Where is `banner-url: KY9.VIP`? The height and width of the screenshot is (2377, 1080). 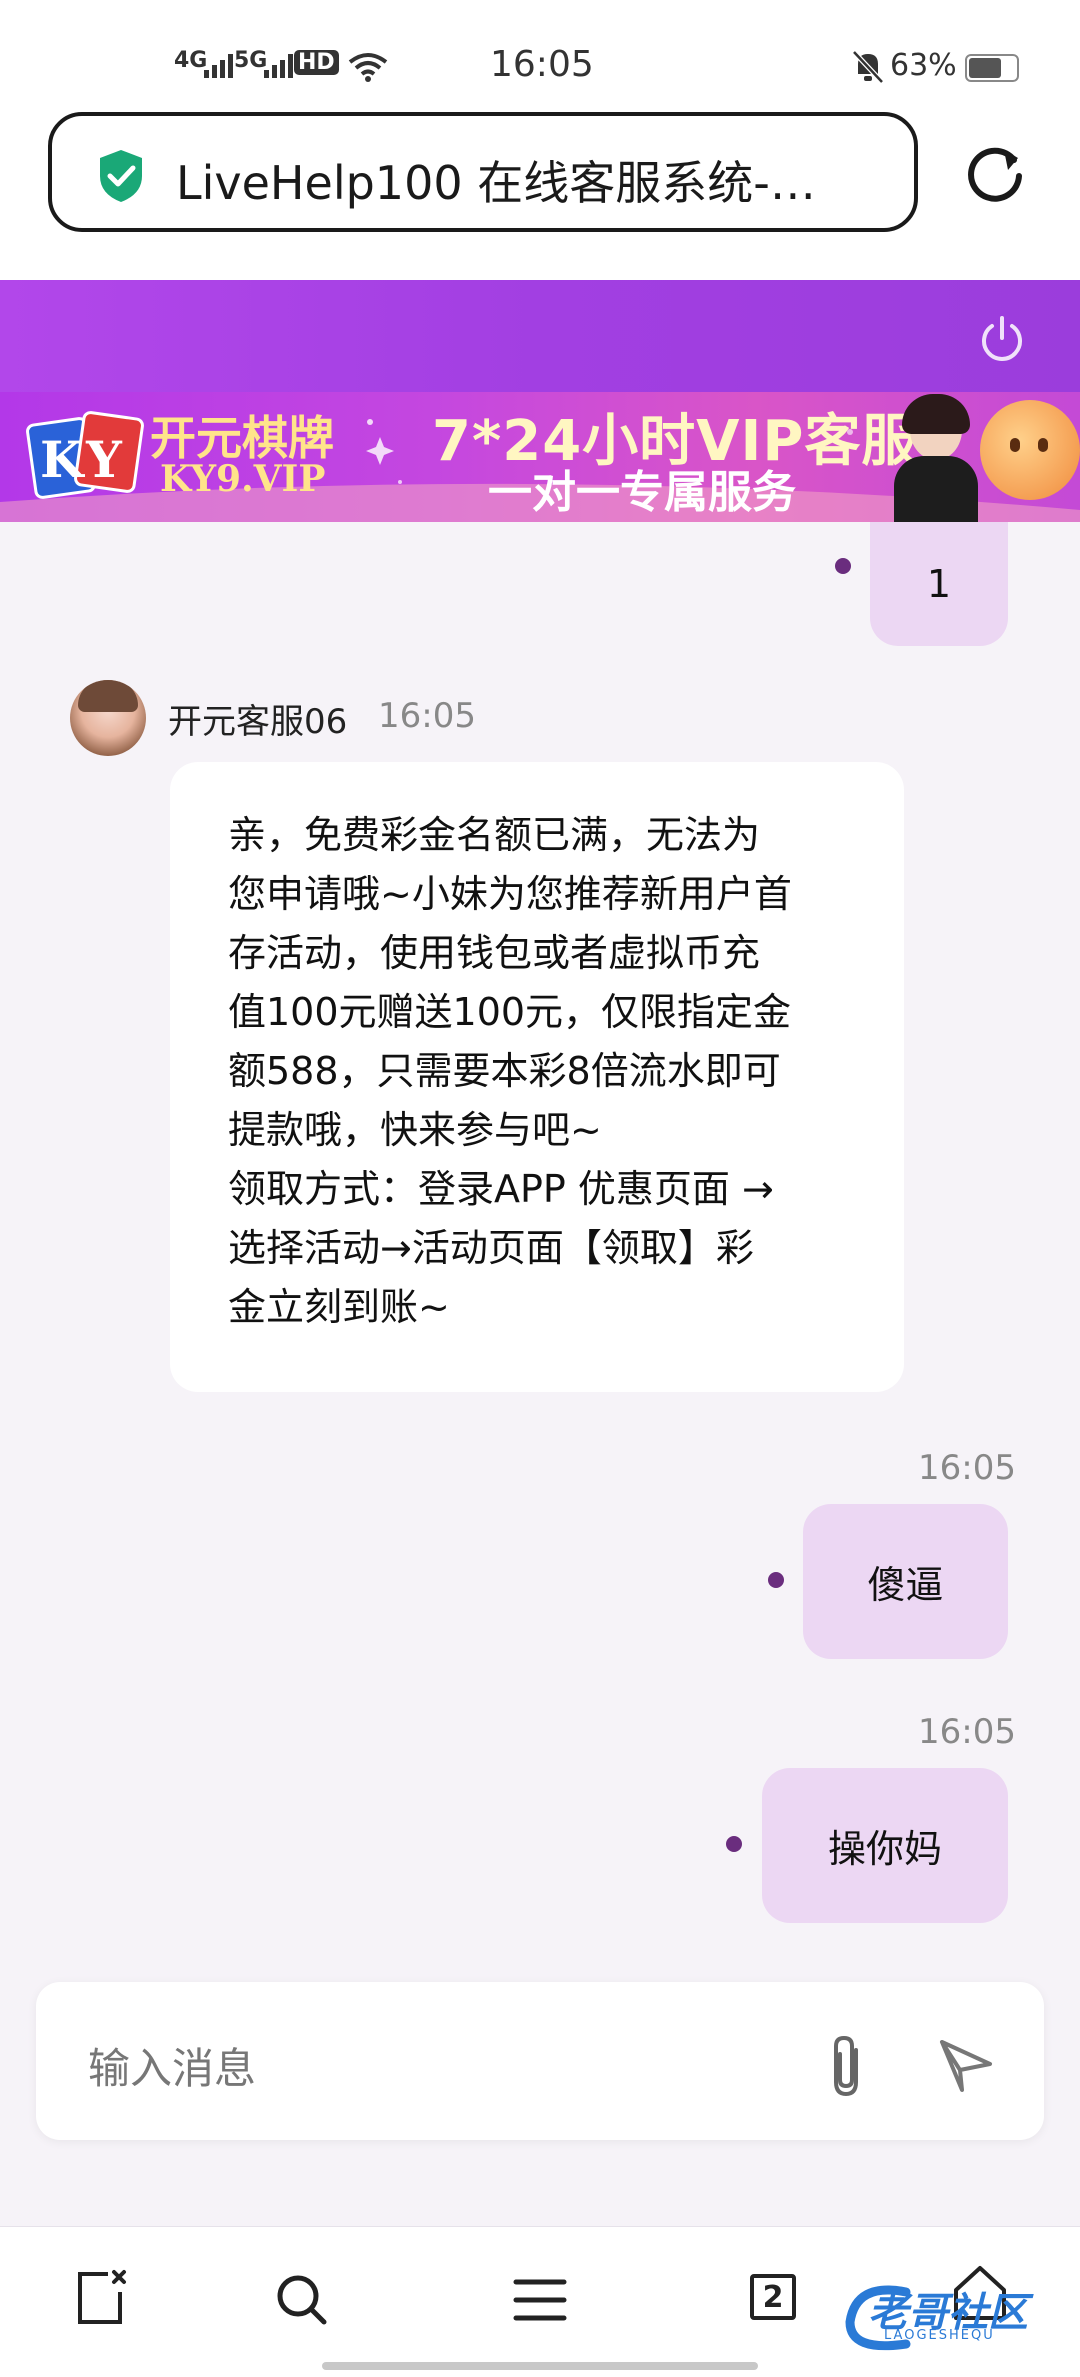 banner-url: KY9.VIP is located at coordinates (243, 479).